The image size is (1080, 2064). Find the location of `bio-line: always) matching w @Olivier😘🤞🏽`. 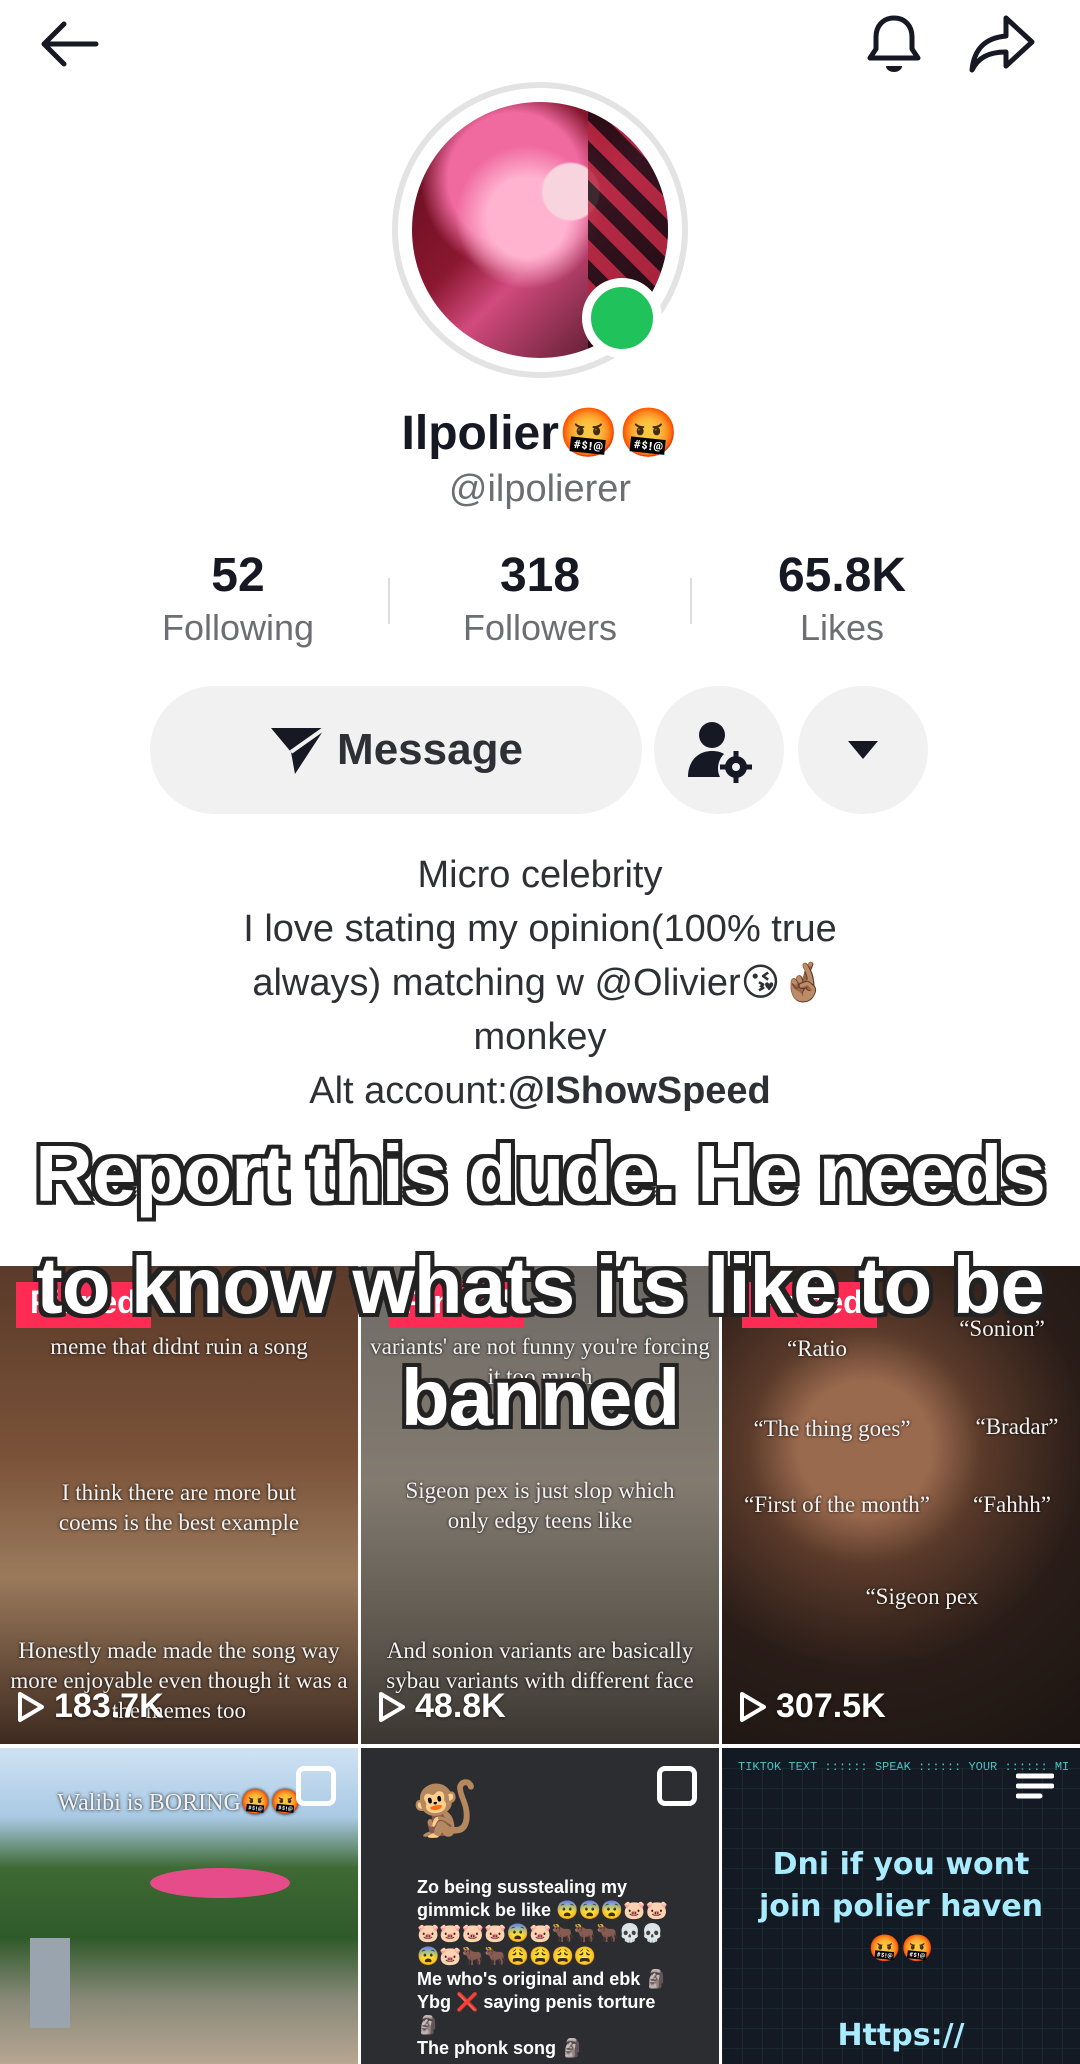

bio-line: always) matching w @Olivier😘🤞🏽 is located at coordinates (540, 983).